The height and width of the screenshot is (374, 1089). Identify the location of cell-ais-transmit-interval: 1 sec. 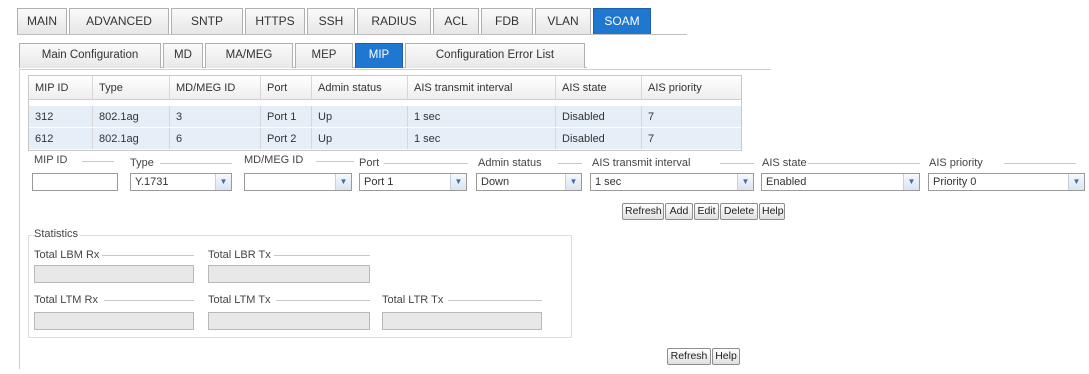
(482, 138).